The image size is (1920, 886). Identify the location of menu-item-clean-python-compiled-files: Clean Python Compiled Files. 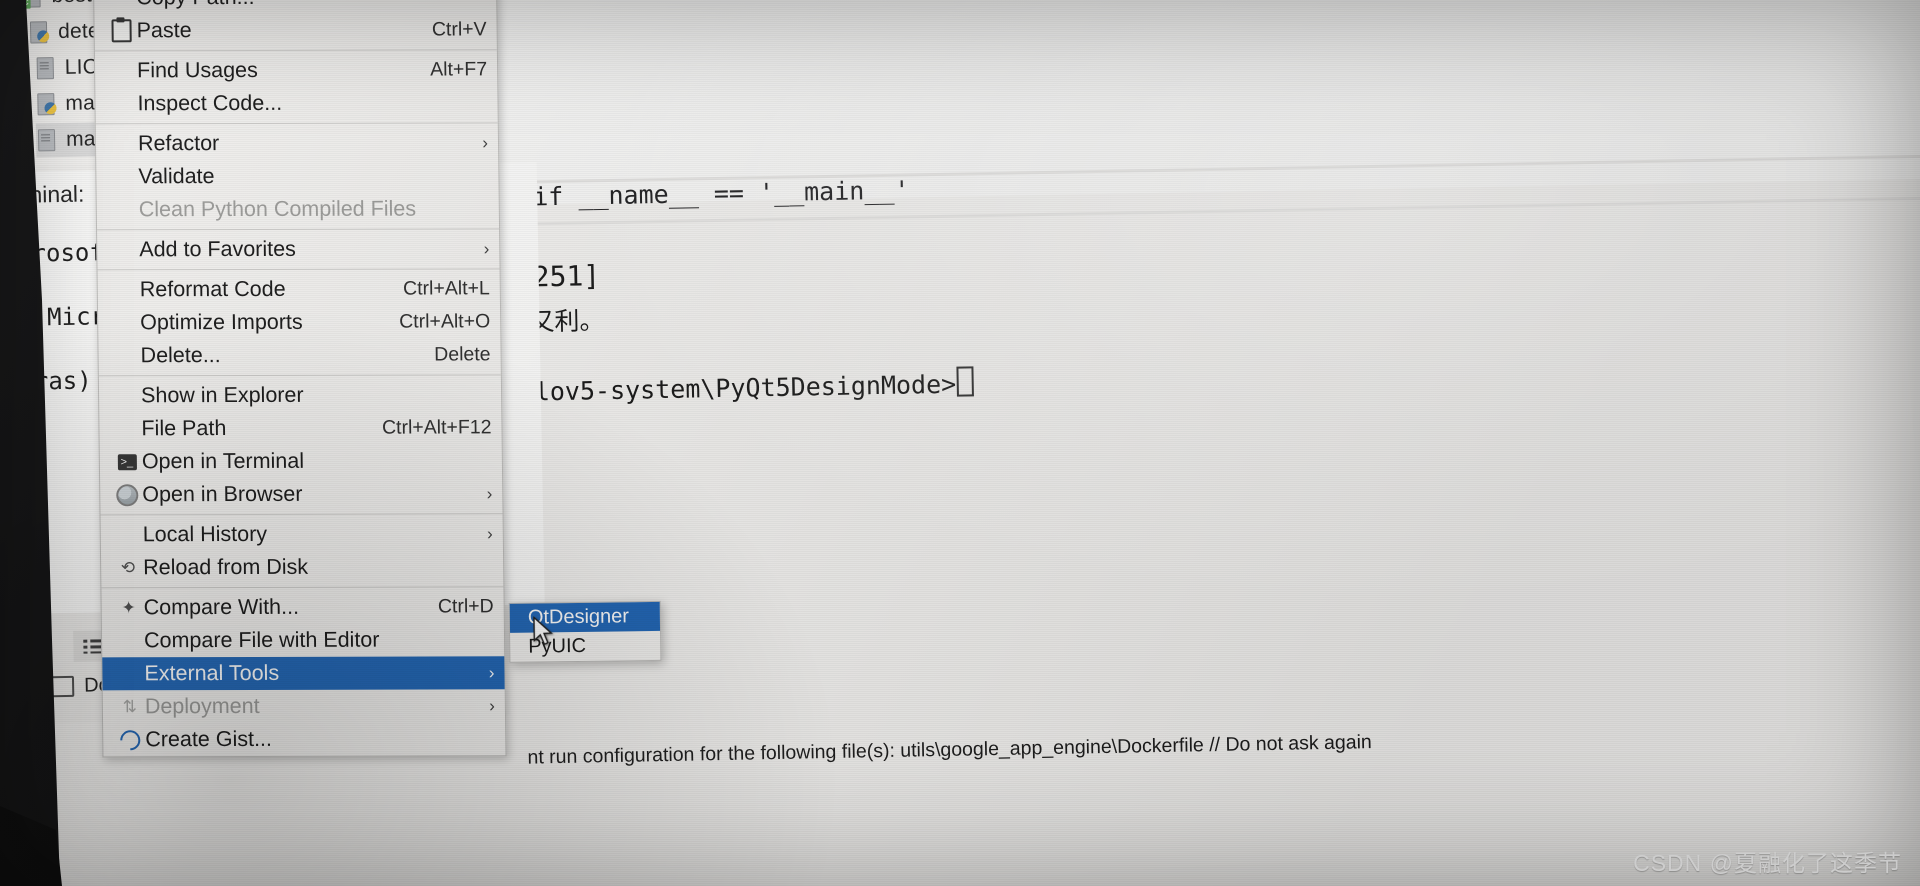
(298, 209).